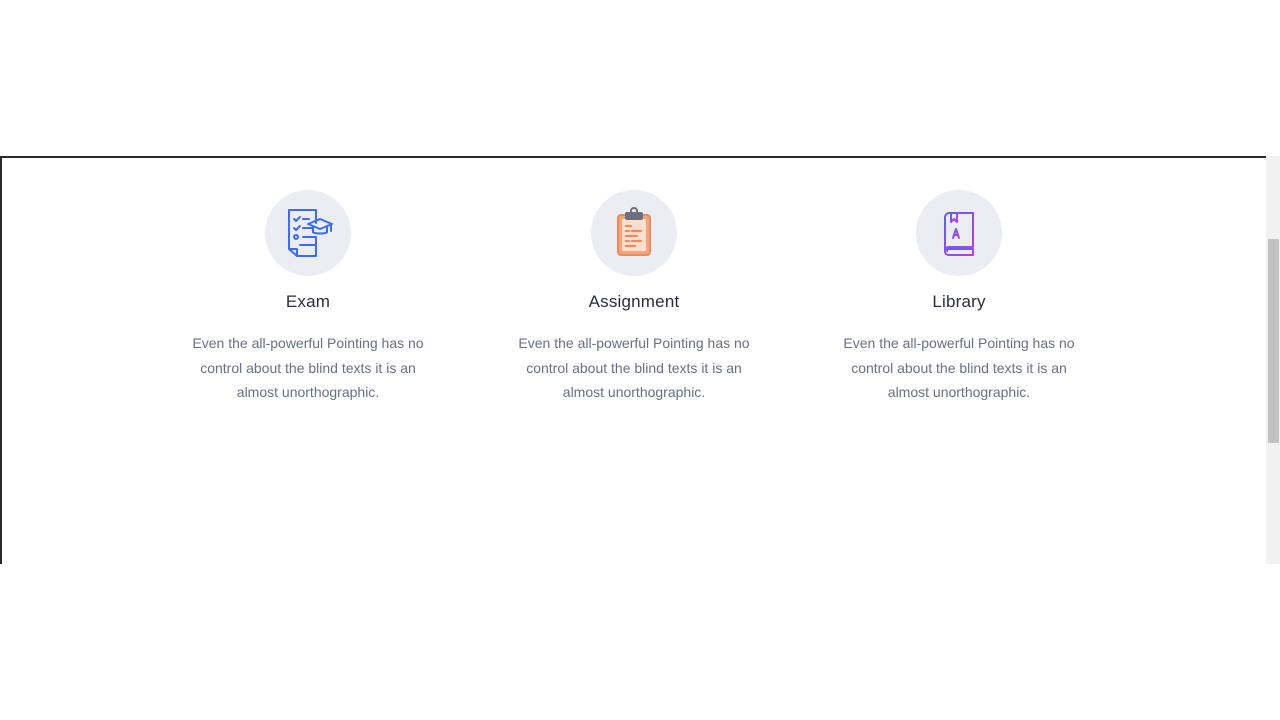  Describe the element at coordinates (959, 301) in the screenshot. I see `feature-title-library: Library` at that location.